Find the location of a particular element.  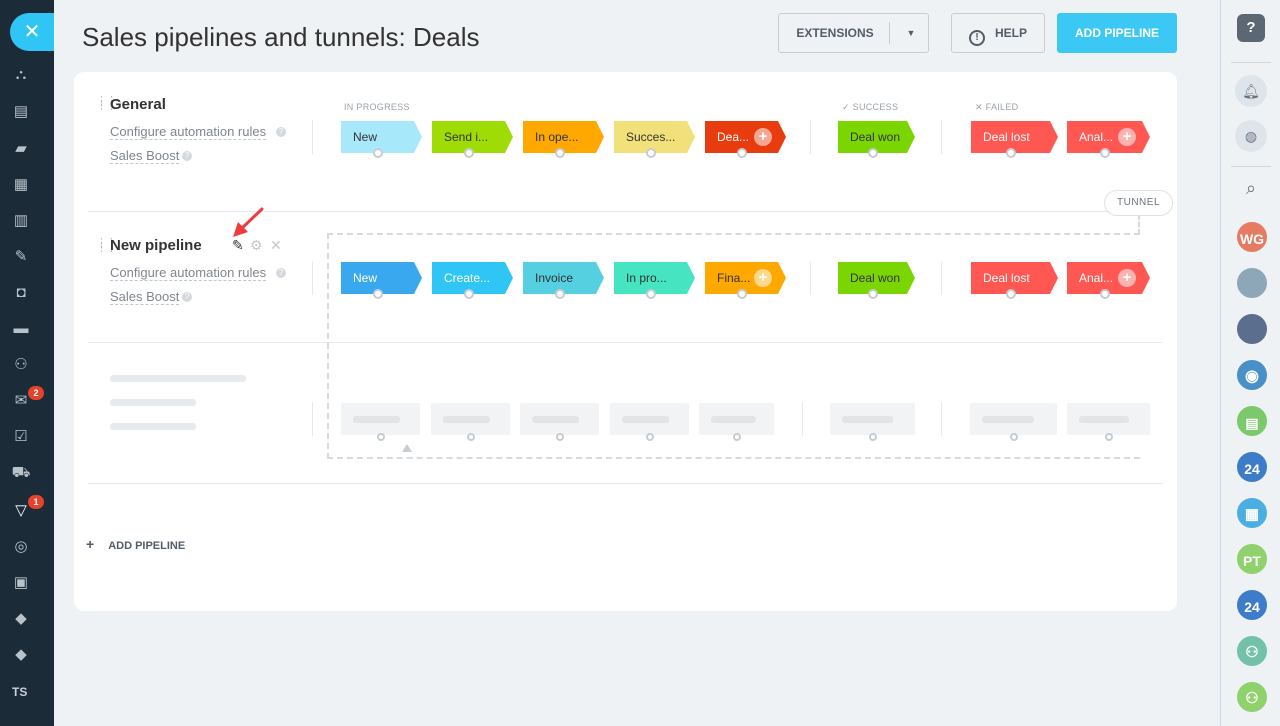

bell-icon: 🔔︎ is located at coordinates (1251, 91).